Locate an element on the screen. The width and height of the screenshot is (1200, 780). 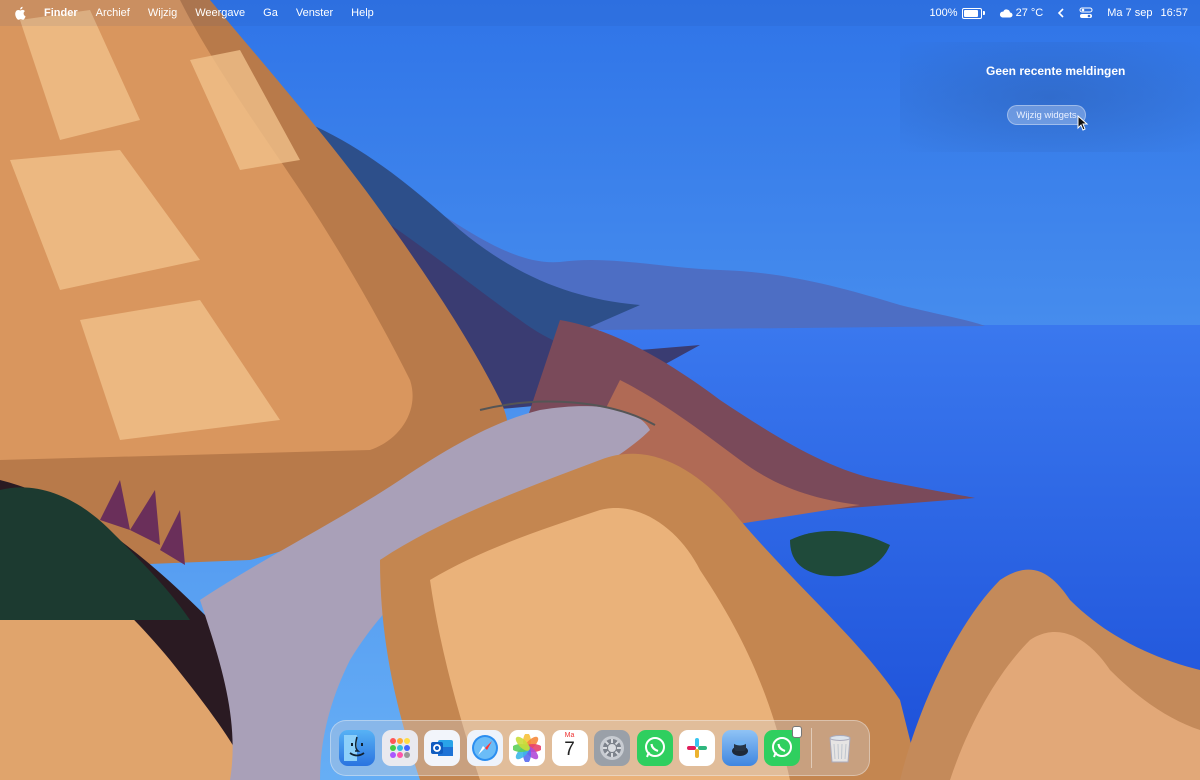
menu-time: 16:57 is located at coordinates (1174, 13).